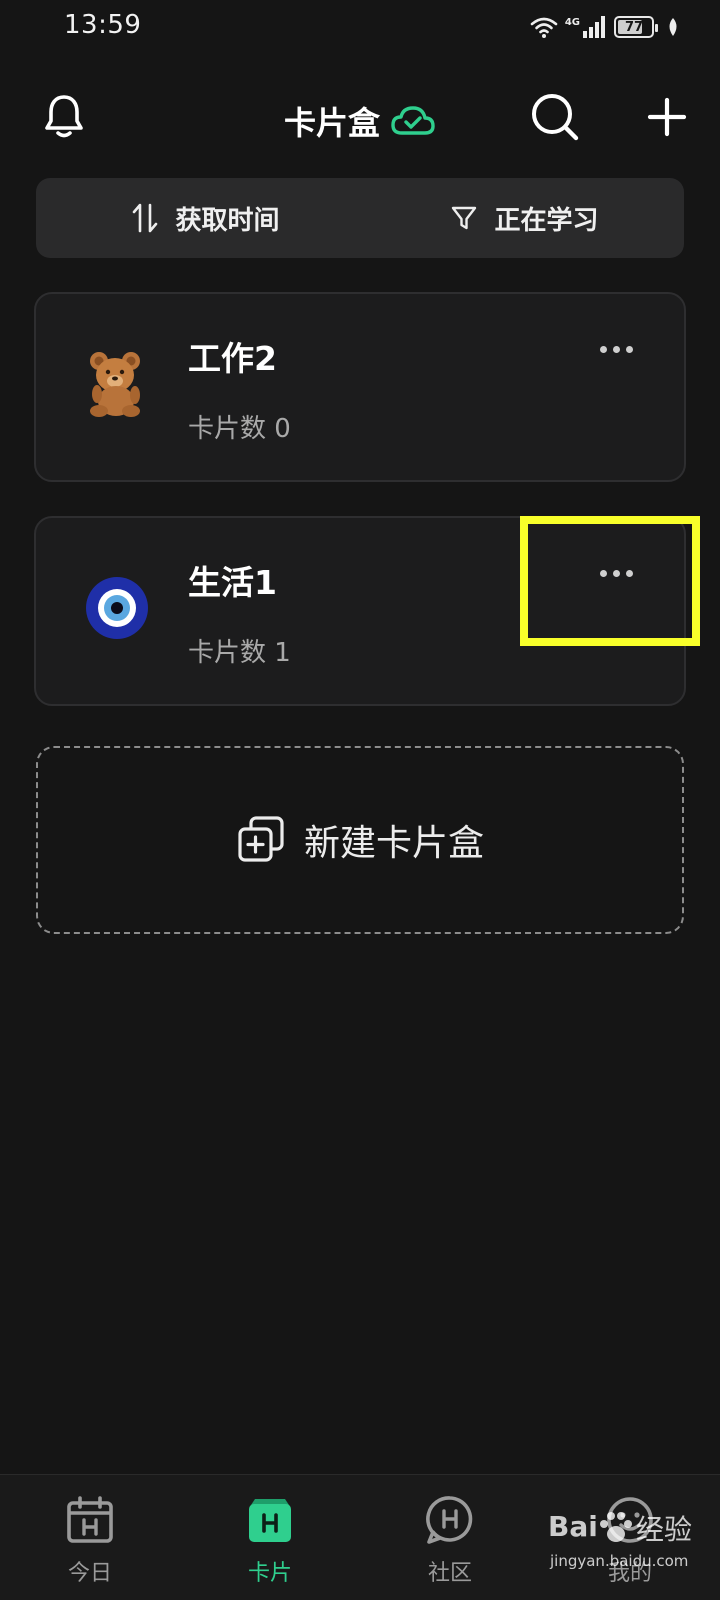 This screenshot has height=1600, width=720. I want to click on wifi-icon, so click(544, 27).